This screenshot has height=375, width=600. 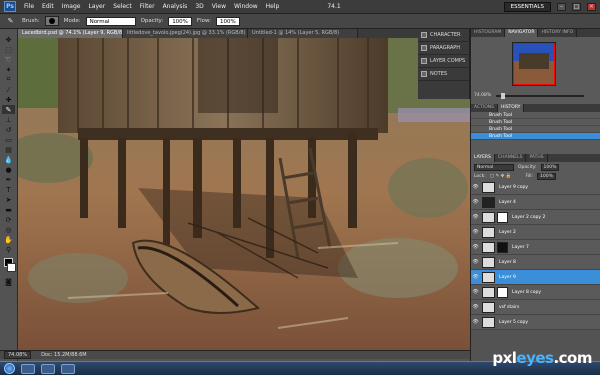 What do you see at coordinates (8, 169) in the screenshot?
I see `dodge-tool-icon: ●` at bounding box center [8, 169].